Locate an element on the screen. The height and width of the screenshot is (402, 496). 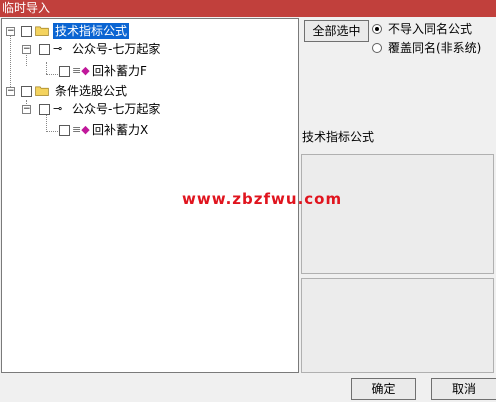
radio-label: 不导入同名公式 is located at coordinates (430, 29).